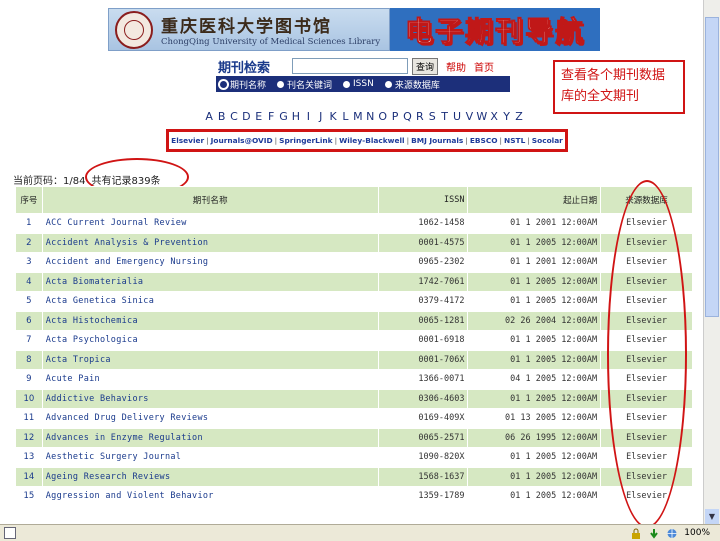  I want to click on page-title: 电子期刊导航, so click(494, 31).